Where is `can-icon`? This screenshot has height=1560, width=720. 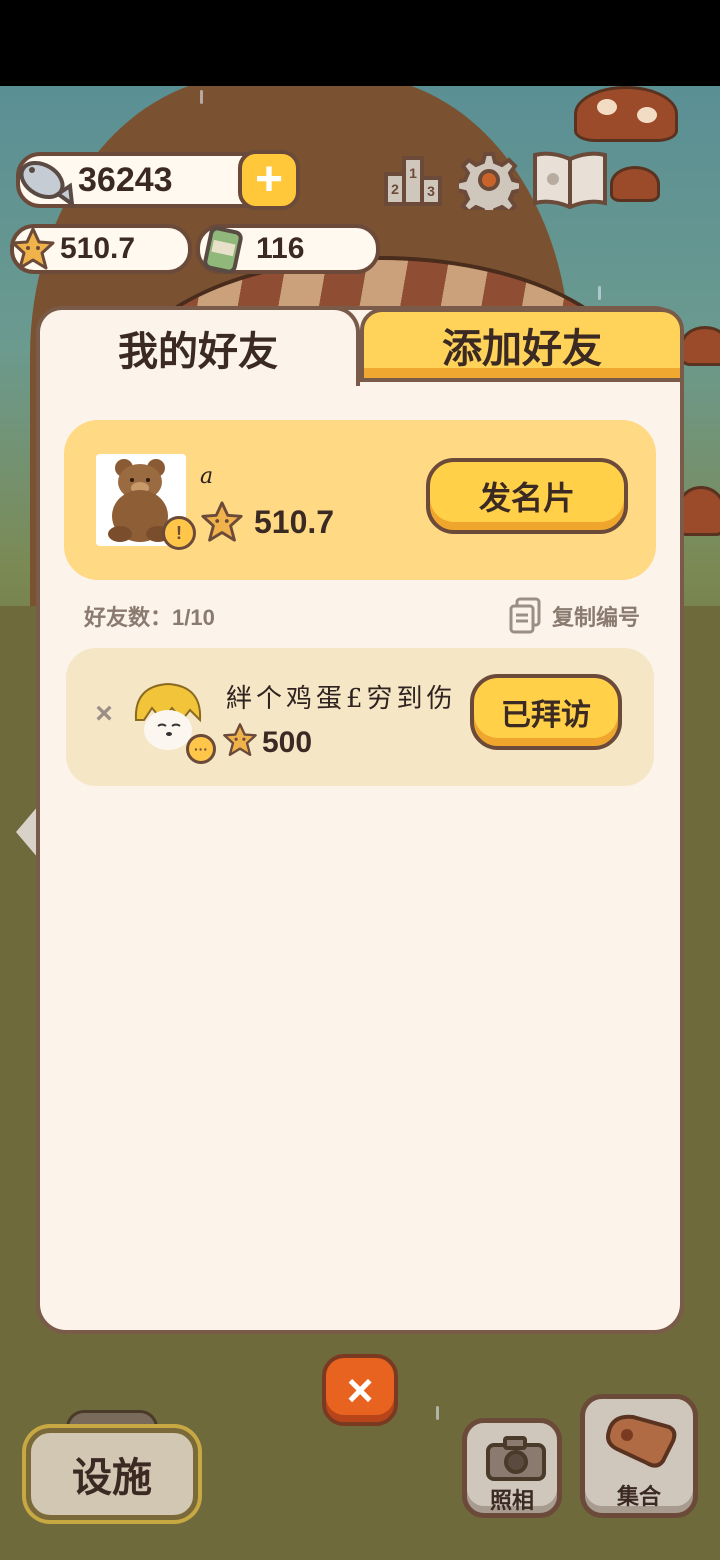 can-icon is located at coordinates (223, 249).